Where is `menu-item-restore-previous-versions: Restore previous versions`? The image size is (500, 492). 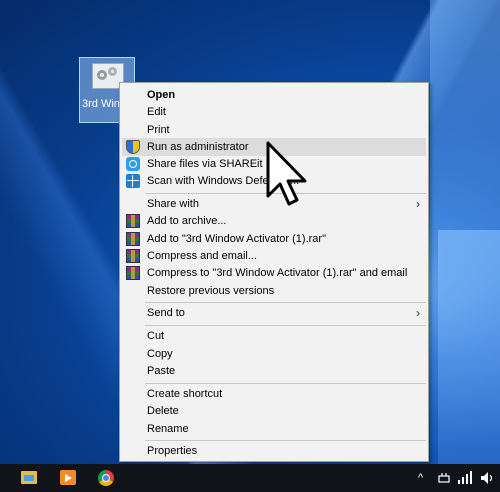 menu-item-restore-previous-versions: Restore previous versions is located at coordinates (274, 291).